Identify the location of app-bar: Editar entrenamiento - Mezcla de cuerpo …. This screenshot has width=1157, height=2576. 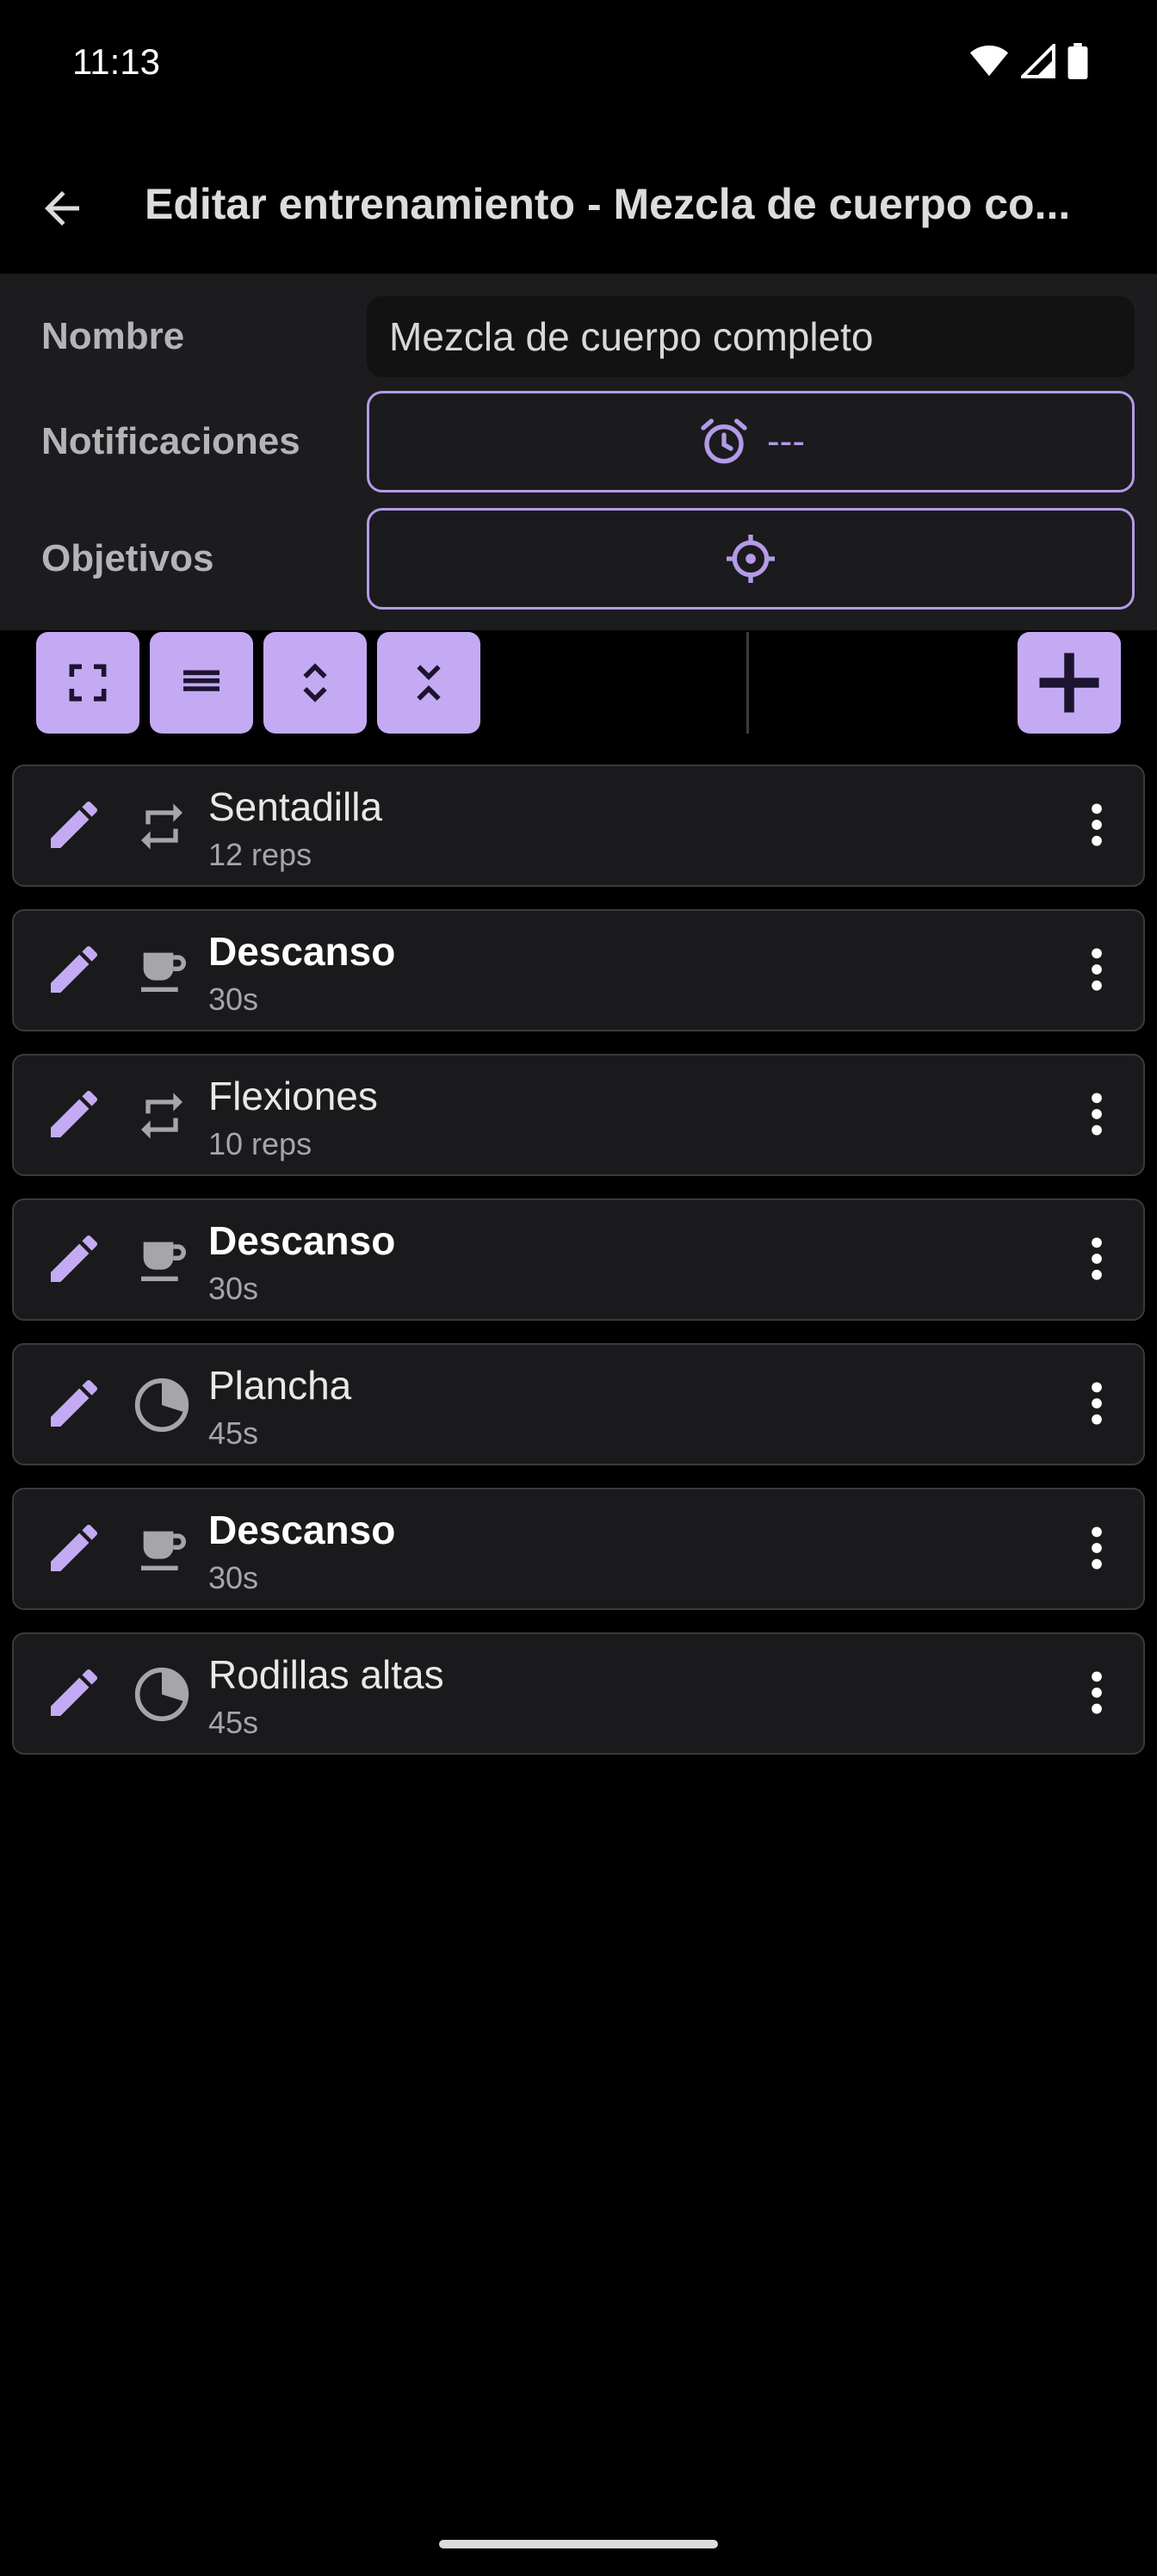
(579, 202).